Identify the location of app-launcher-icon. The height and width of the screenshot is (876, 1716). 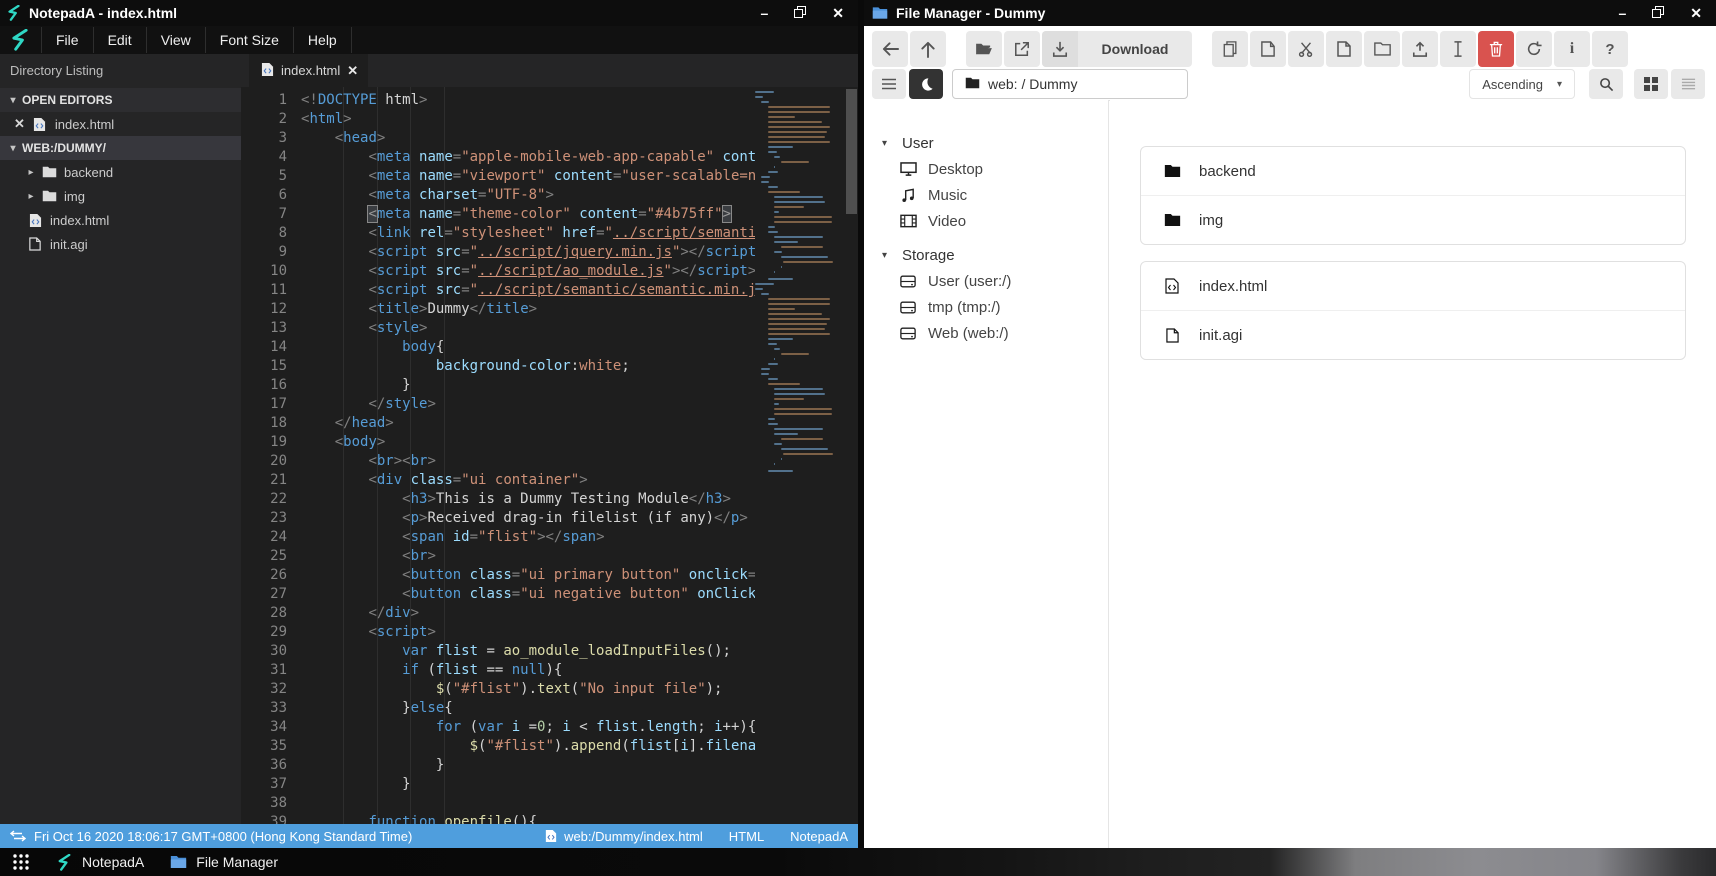
(21, 862).